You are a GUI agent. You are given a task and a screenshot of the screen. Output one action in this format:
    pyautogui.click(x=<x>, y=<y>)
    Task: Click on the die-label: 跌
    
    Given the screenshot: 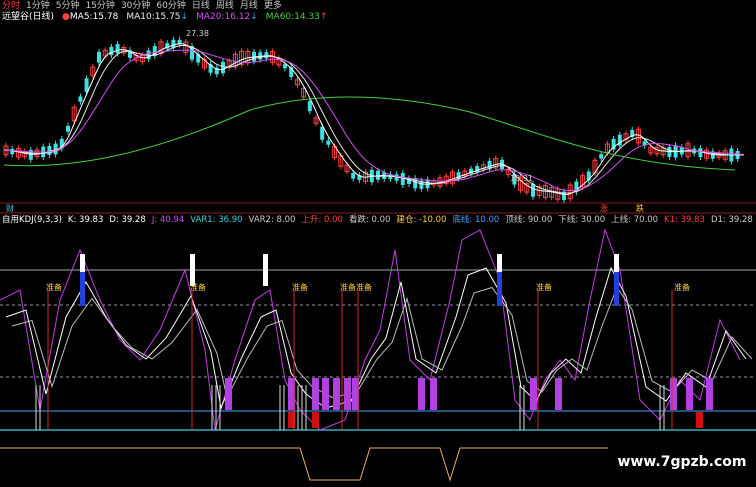 What is the action you would take?
    pyautogui.click(x=640, y=208)
    